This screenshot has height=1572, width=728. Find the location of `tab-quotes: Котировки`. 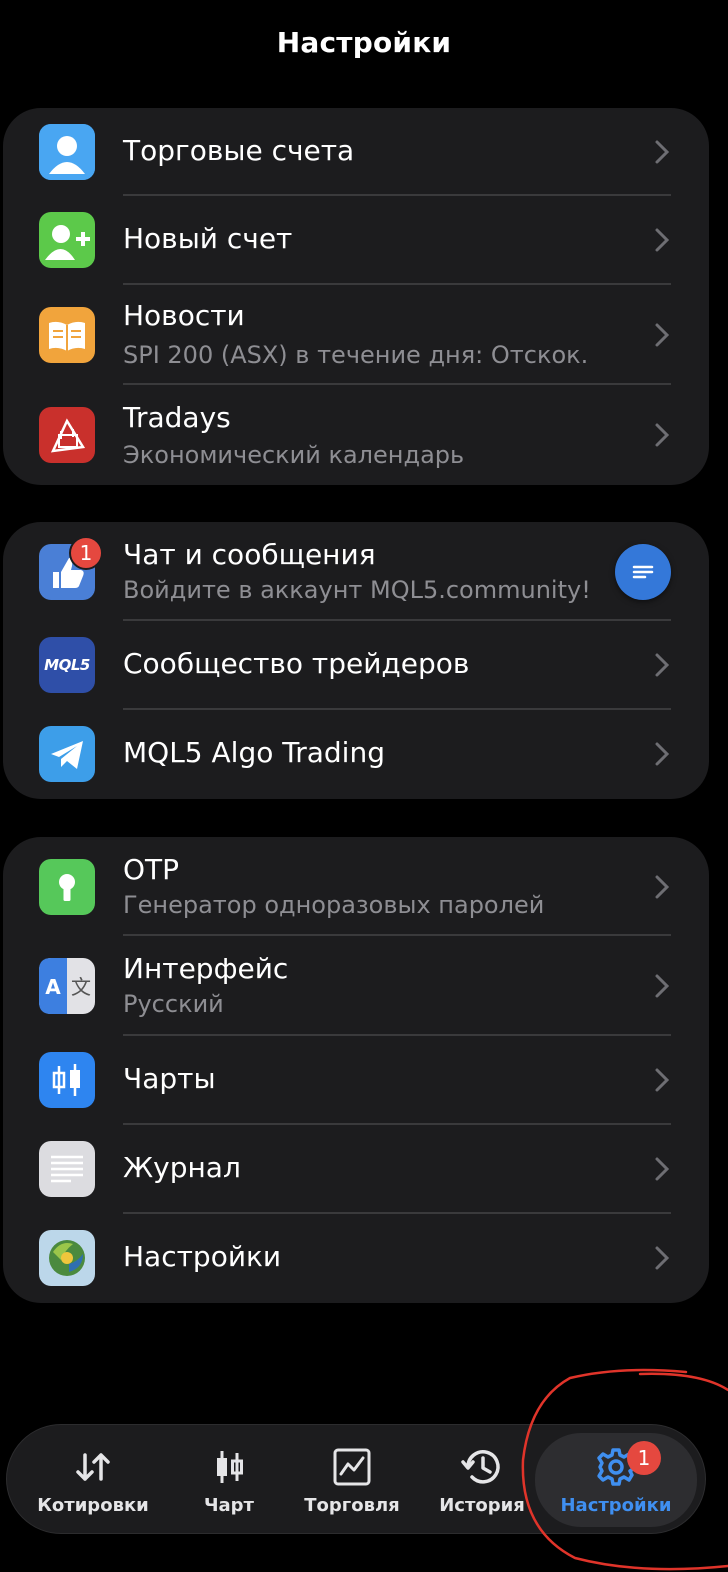

tab-quotes: Котировки is located at coordinates (93, 1480).